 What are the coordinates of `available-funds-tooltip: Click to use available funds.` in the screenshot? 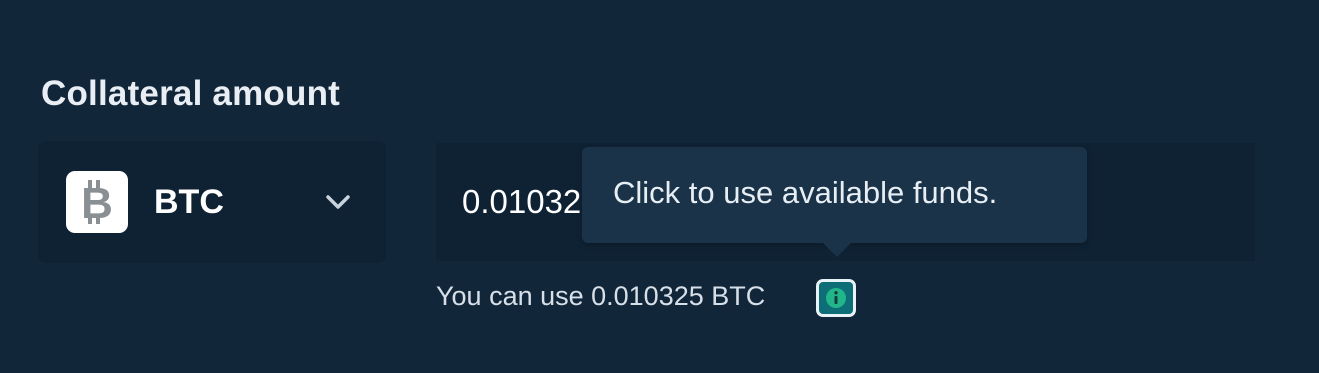 It's located at (834, 202).